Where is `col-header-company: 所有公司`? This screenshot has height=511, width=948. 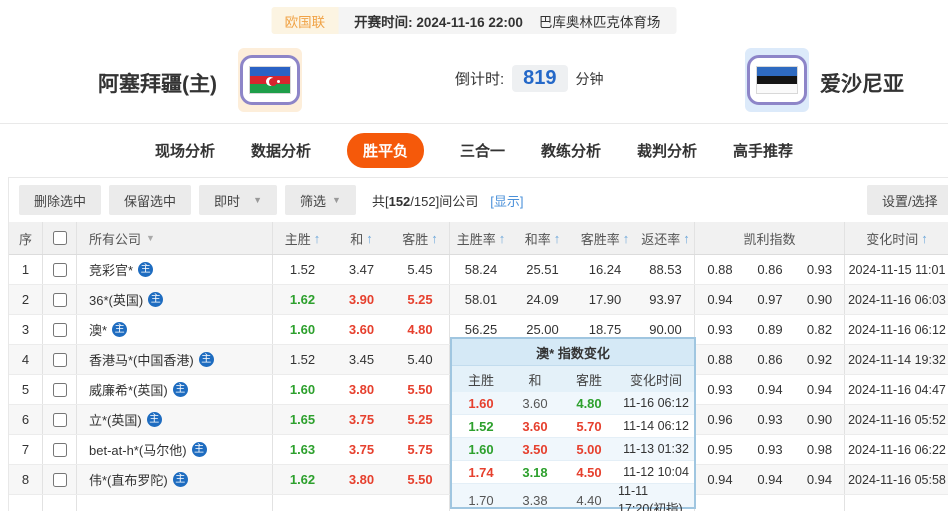 col-header-company: 所有公司 is located at coordinates (175, 238).